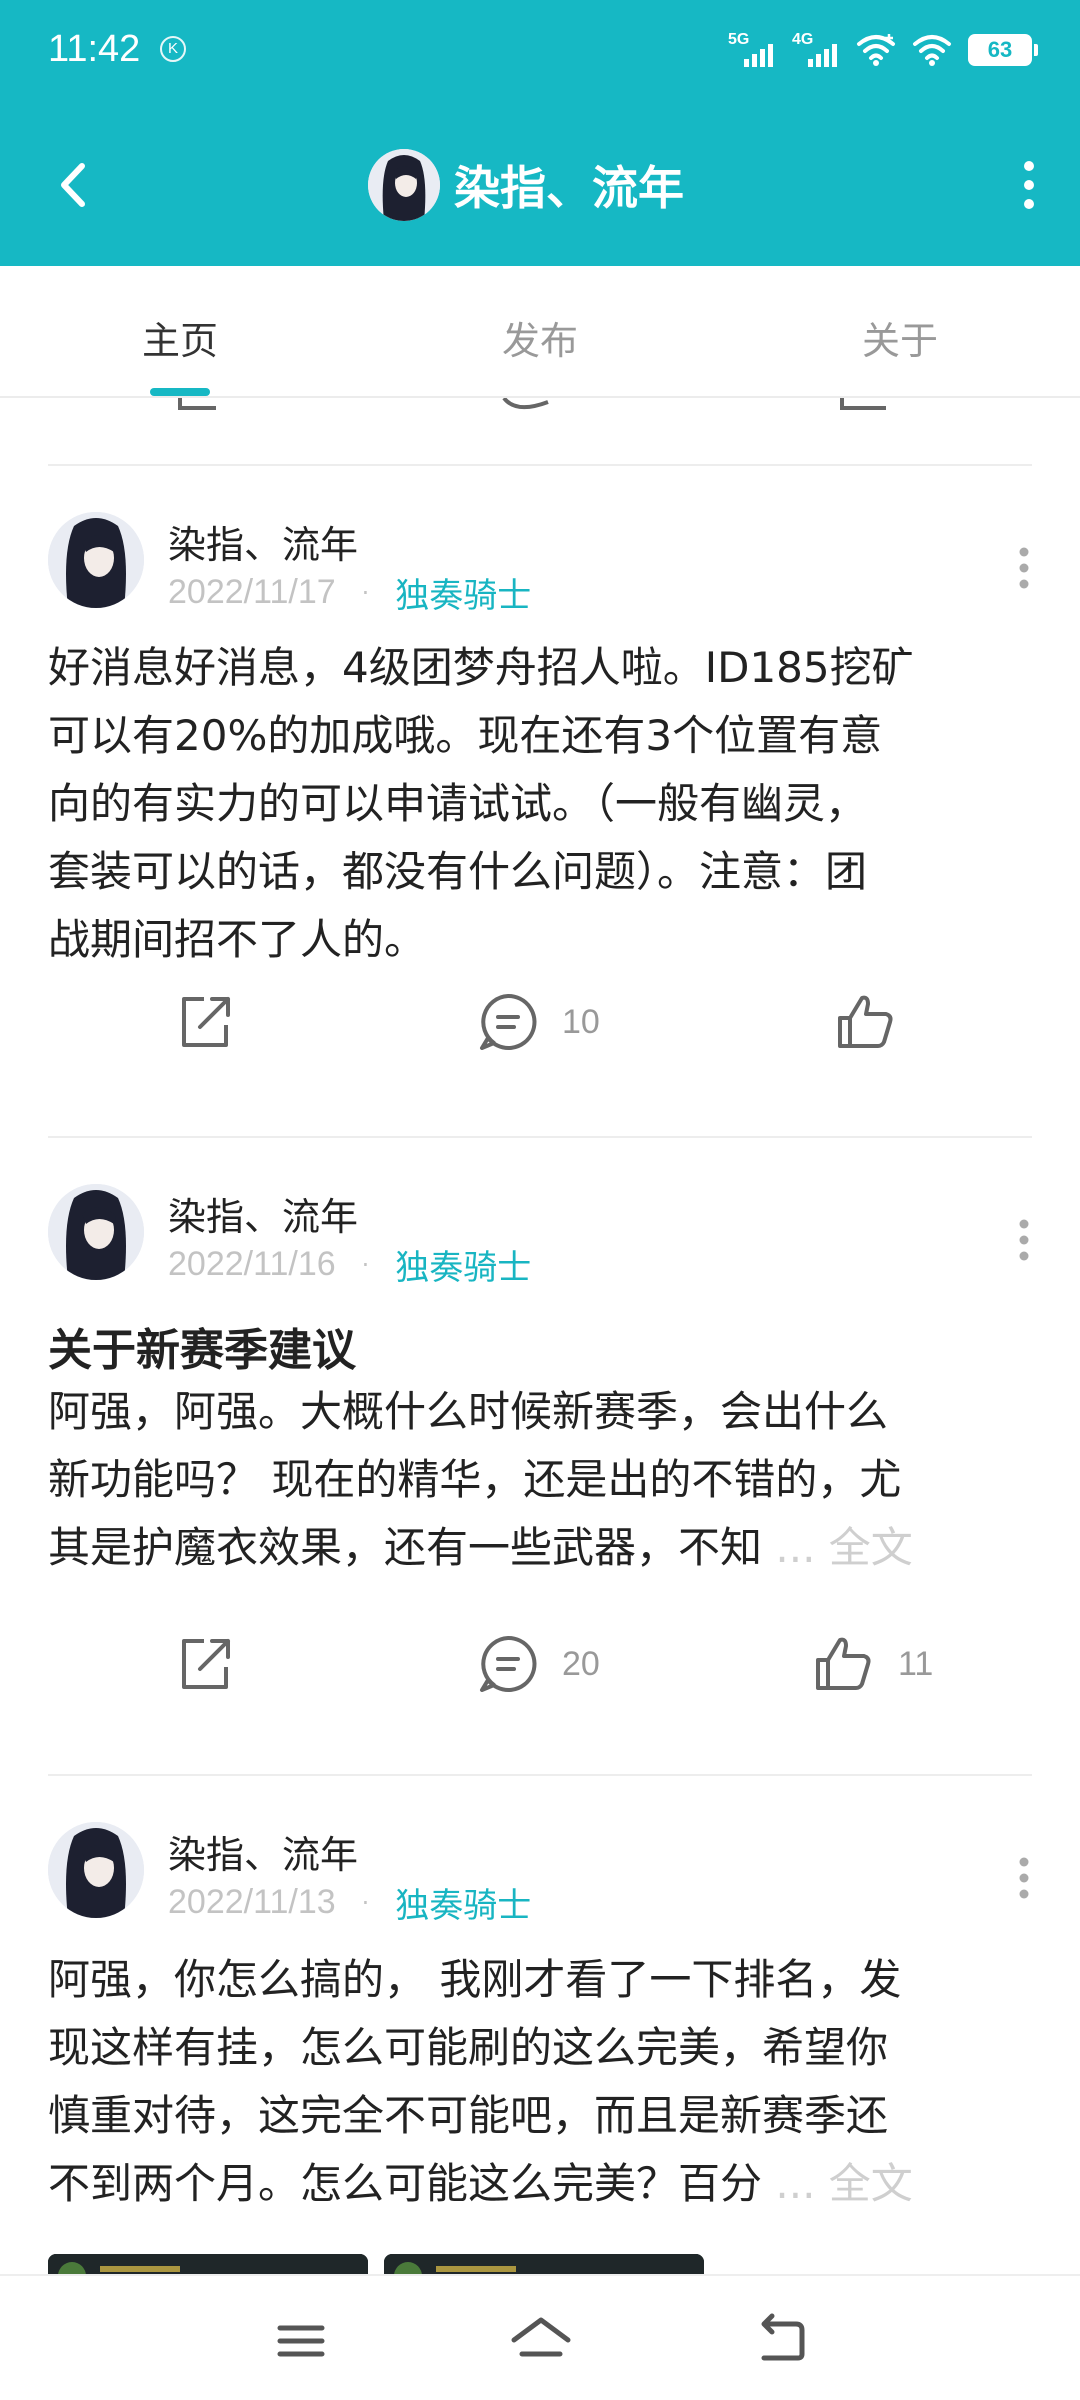  Describe the element at coordinates (75, 185) in the screenshot. I see `back-arrow-icon` at that location.